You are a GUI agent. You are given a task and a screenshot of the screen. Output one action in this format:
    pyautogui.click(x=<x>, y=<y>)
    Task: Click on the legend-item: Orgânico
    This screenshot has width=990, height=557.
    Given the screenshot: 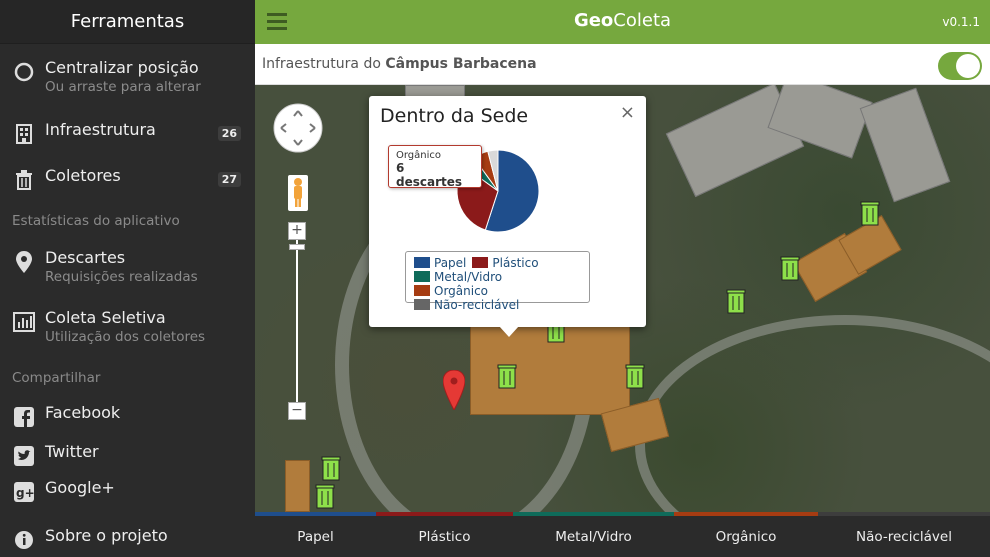 What is the action you would take?
    pyautogui.click(x=451, y=291)
    